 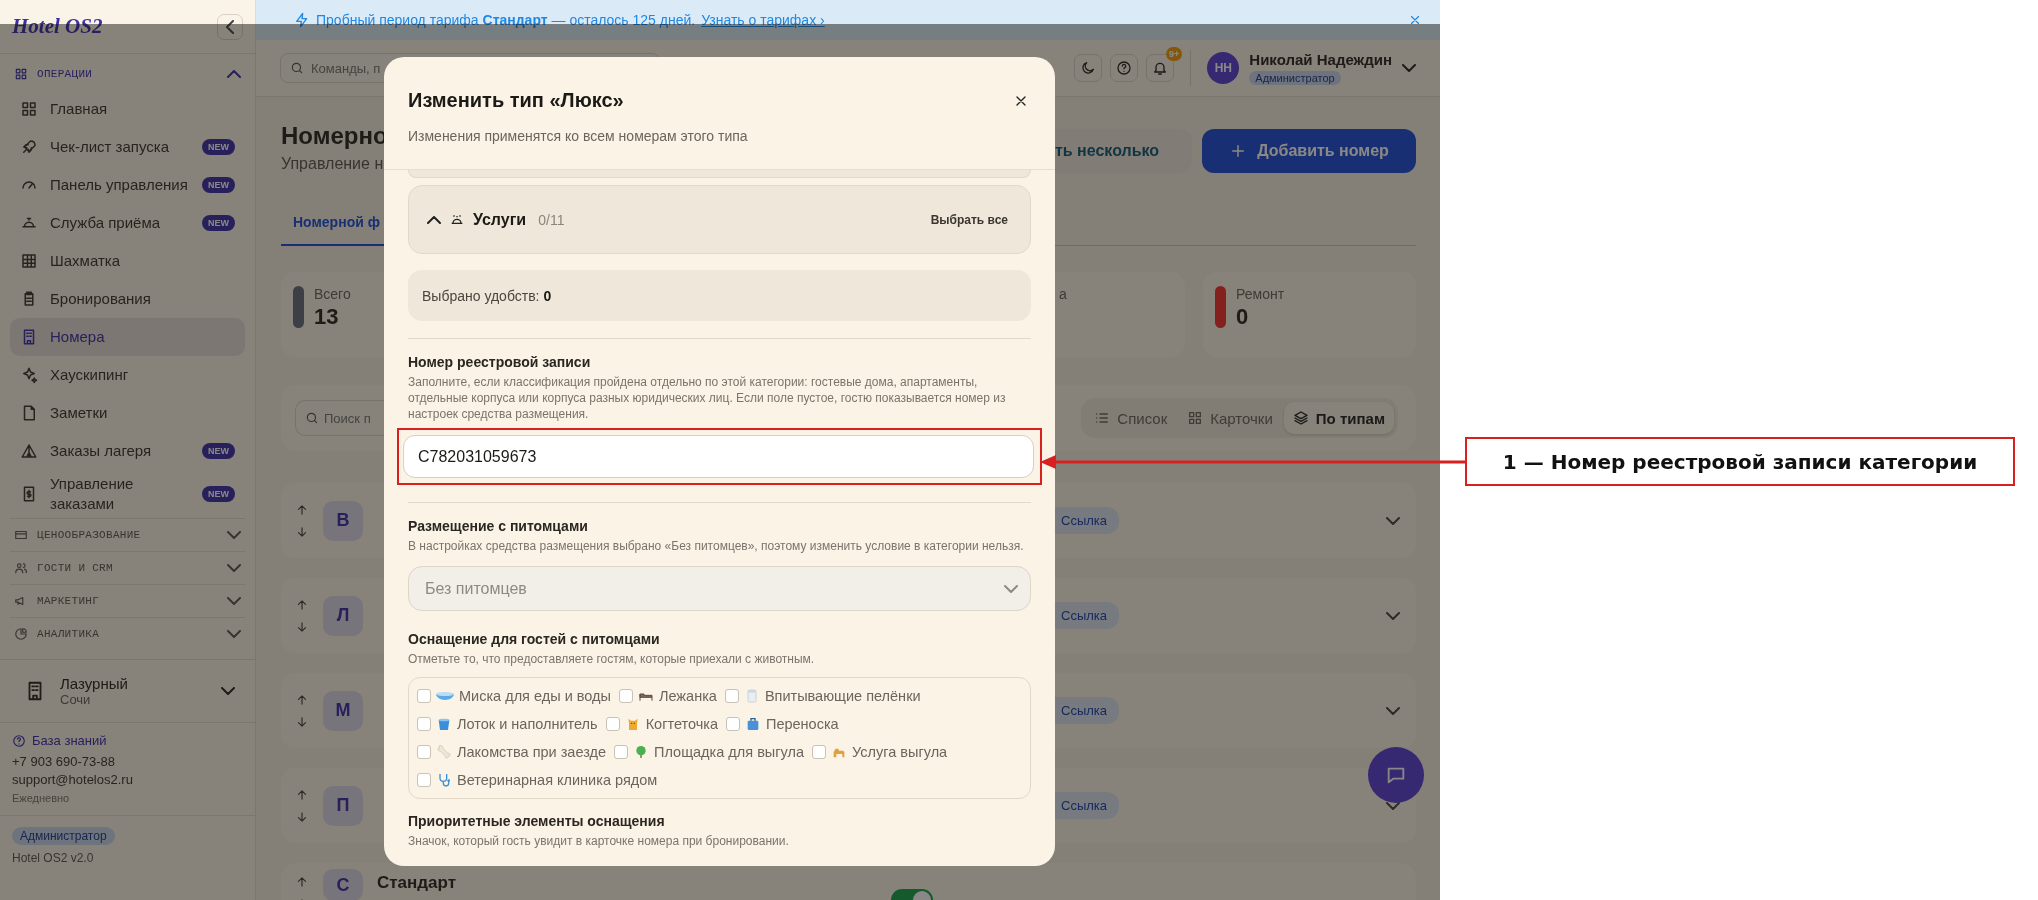 What do you see at coordinates (21, 535) in the screenshot?
I see `card-icon` at bounding box center [21, 535].